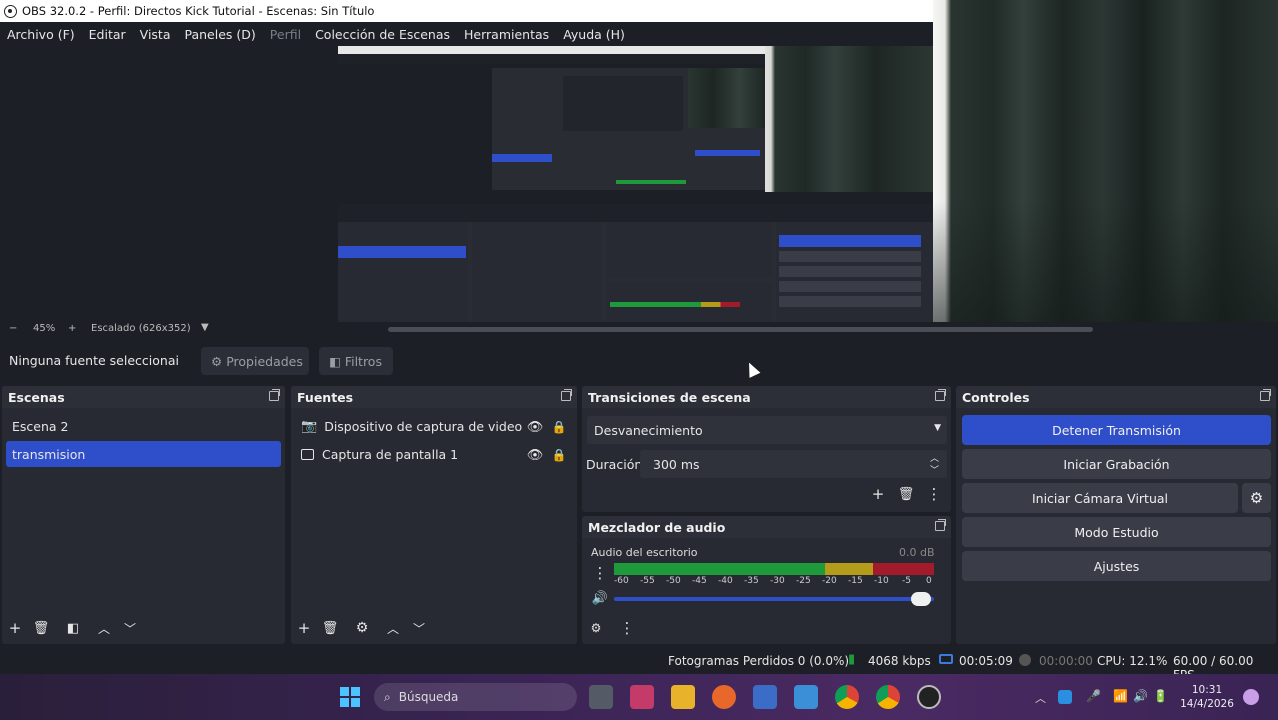 Image resolution: width=1278 pixels, height=720 pixels. I want to click on mixer-dock-header: Mezclador de audio, so click(766, 527).